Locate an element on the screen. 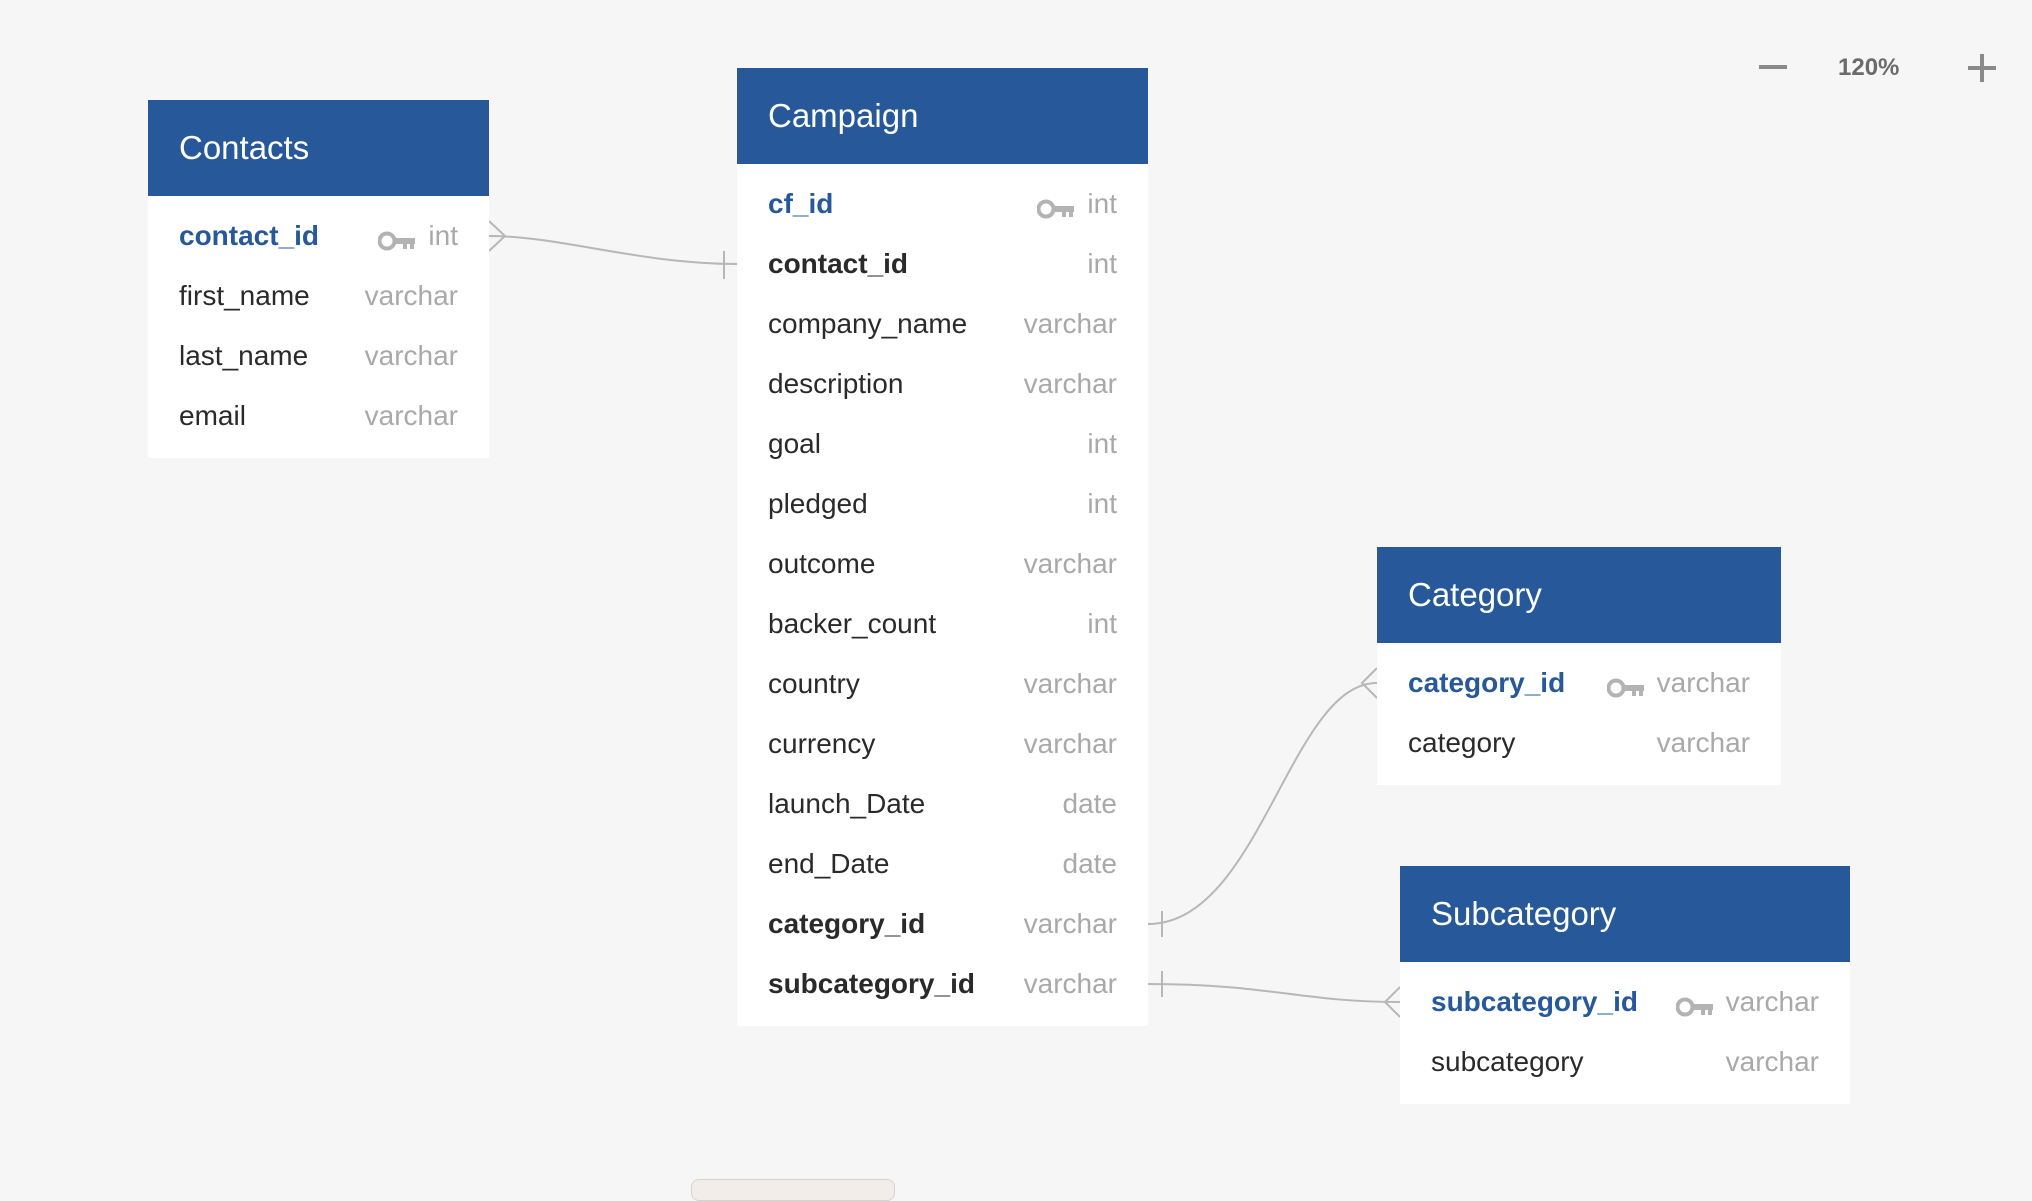  field-row-category: category varchar is located at coordinates (1579, 743).